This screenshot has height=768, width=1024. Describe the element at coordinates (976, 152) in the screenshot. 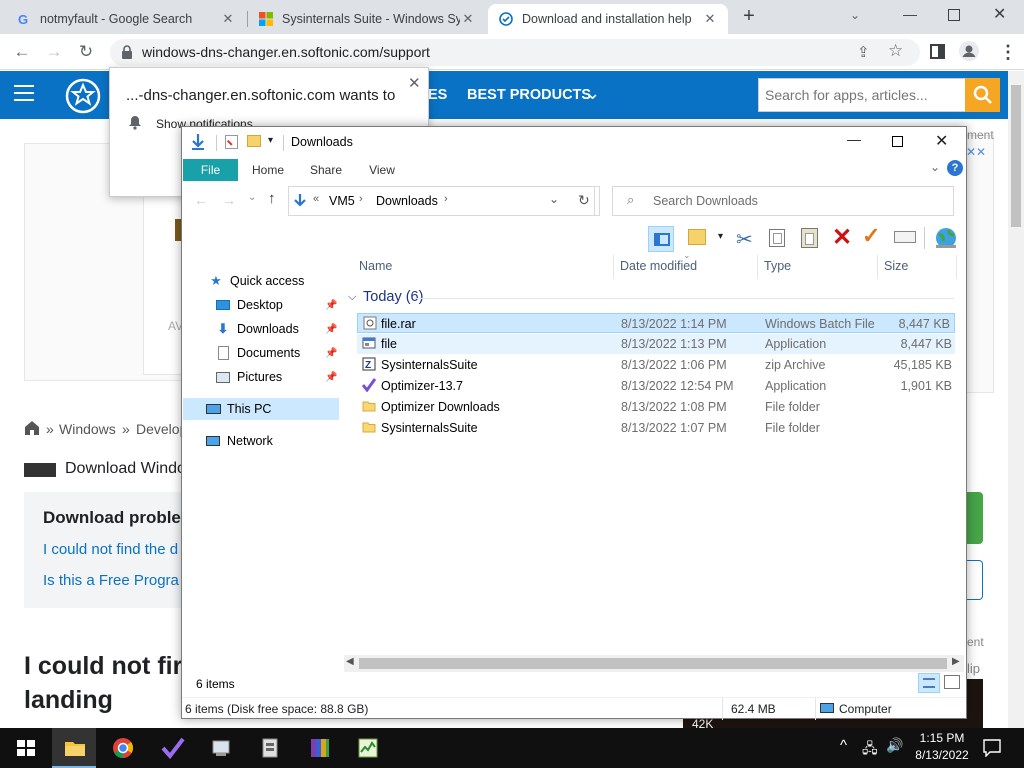

I see `ad-choices-icon: ✕✕` at that location.